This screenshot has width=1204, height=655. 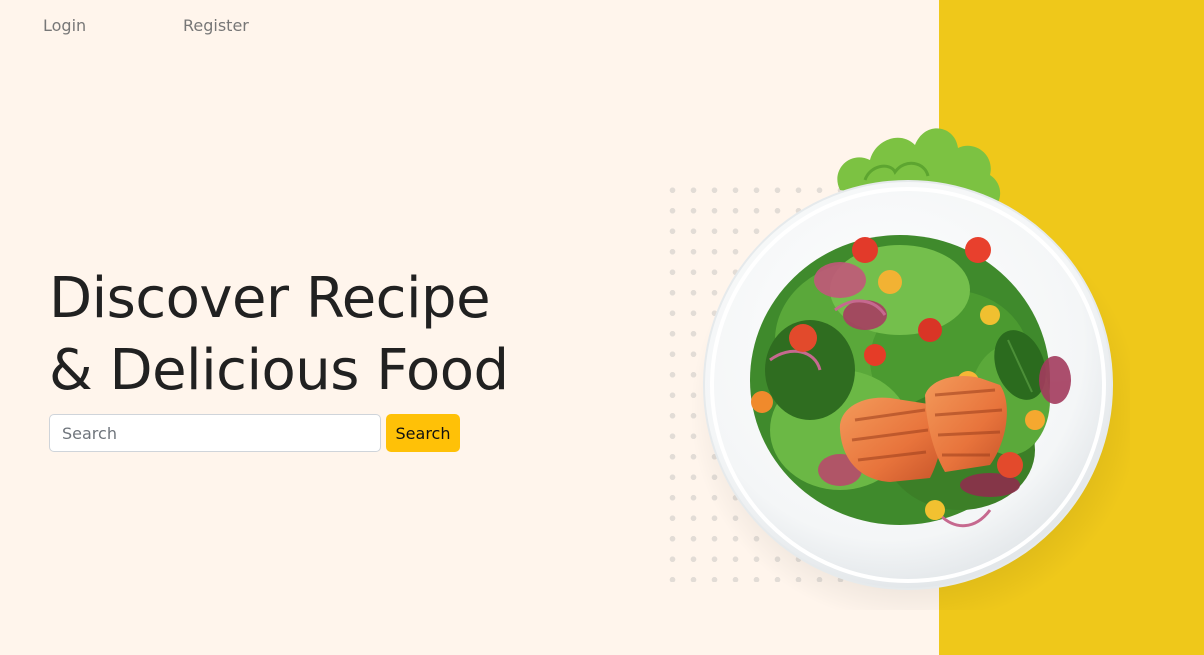 I want to click on search-button: Search, so click(x=423, y=433).